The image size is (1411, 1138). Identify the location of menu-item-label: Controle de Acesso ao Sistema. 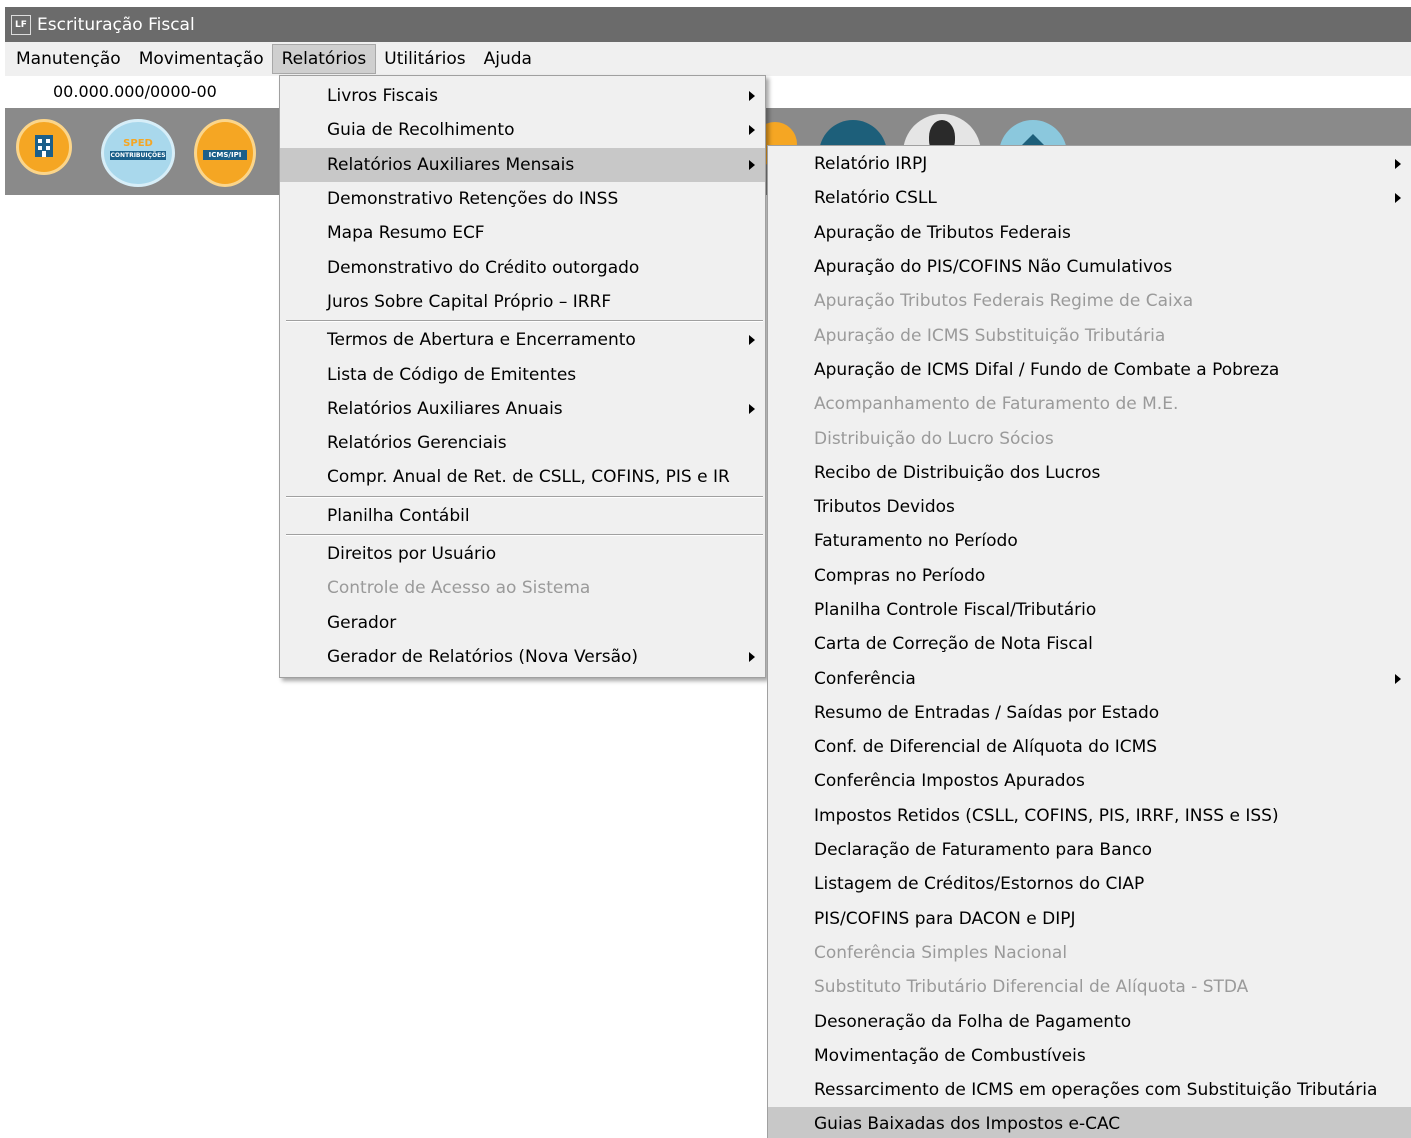
(459, 588).